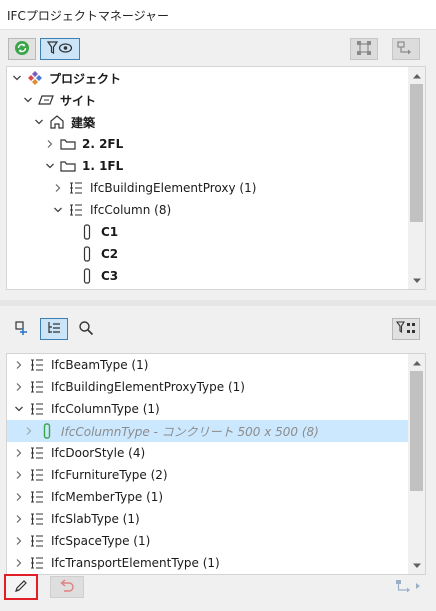 The height and width of the screenshot is (611, 436). What do you see at coordinates (135, 563) in the screenshot?
I see `type-item-label: IfcTransportElementType (1)` at bounding box center [135, 563].